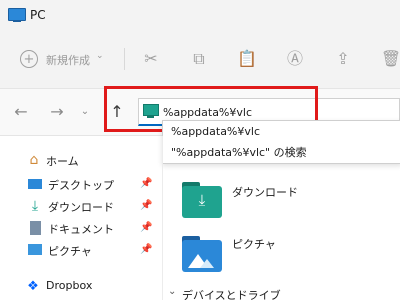  Describe the element at coordinates (151, 59) in the screenshot. I see `cut-icon: ✂` at that location.